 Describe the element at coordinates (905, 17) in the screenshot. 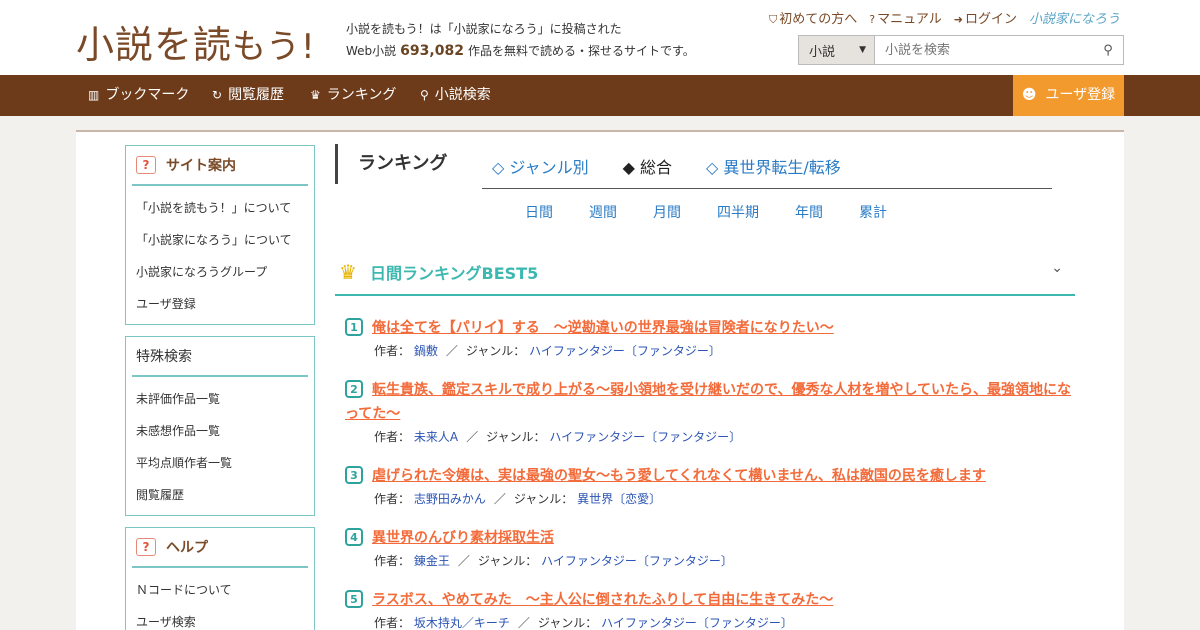

I see `manual-link: ? マニュアル` at that location.